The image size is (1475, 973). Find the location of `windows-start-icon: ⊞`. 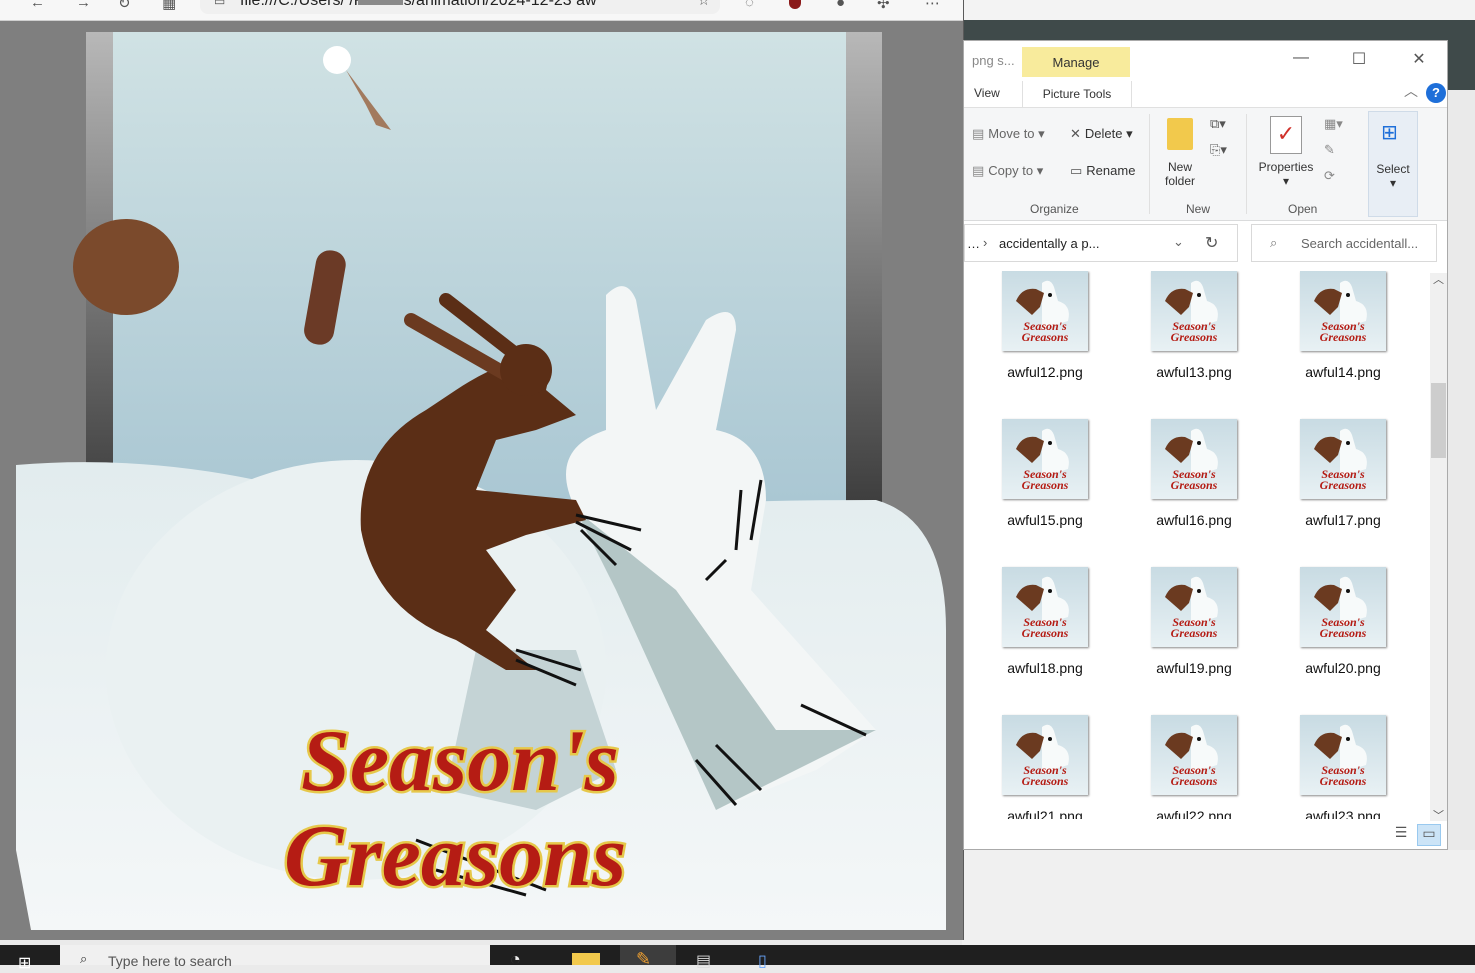

windows-start-icon: ⊞ is located at coordinates (24, 963).